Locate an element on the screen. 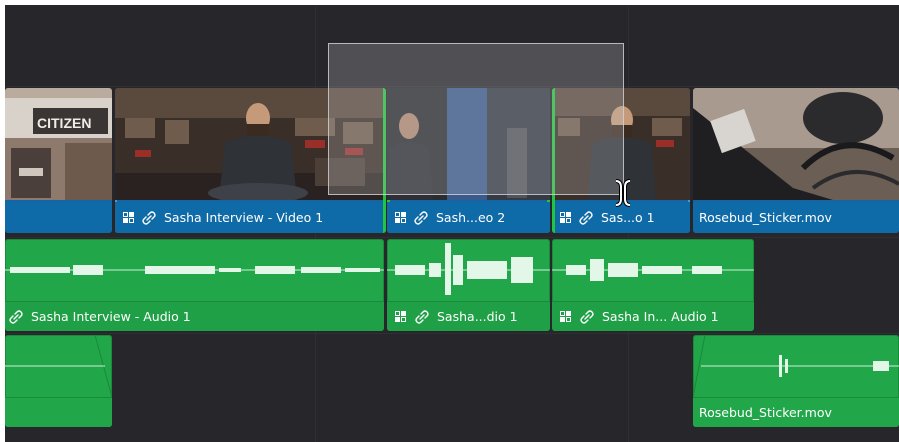 The image size is (899, 442). trim-cursor-icon is located at coordinates (623, 193).